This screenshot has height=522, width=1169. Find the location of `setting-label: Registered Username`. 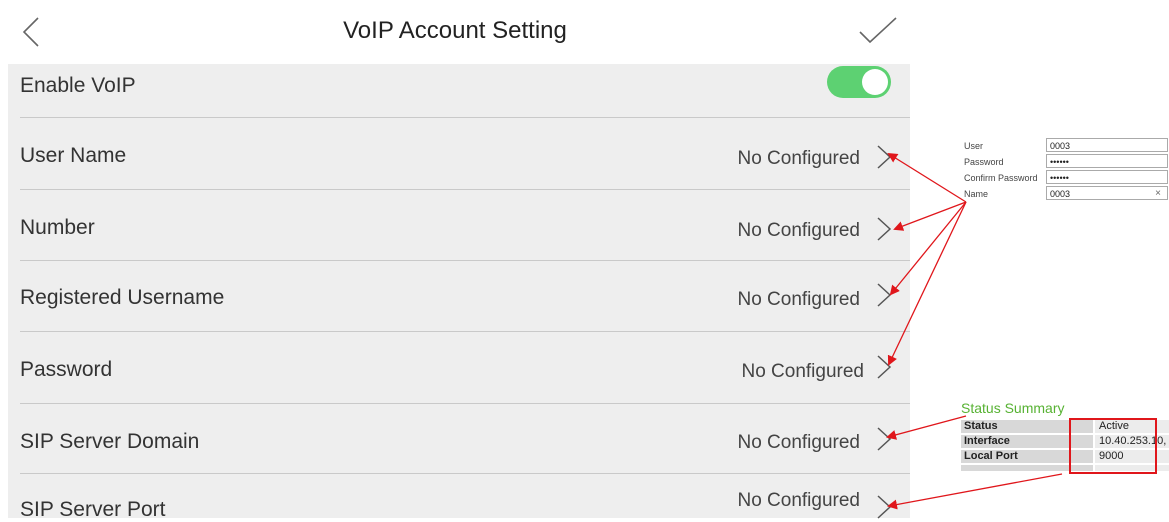

setting-label: Registered Username is located at coordinates (122, 297).